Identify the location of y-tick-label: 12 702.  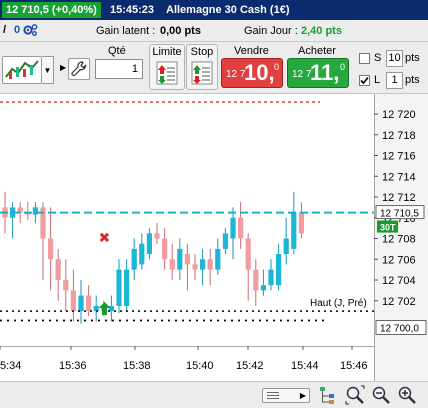
(399, 302).